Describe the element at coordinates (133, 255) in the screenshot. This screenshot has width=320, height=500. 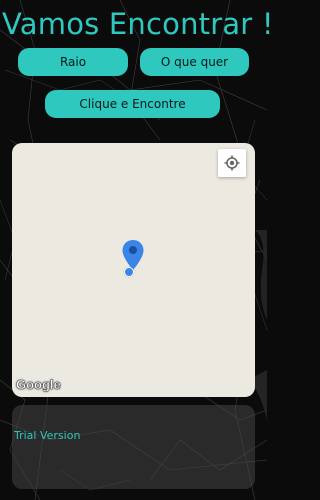
I see `map-pin-icon` at that location.